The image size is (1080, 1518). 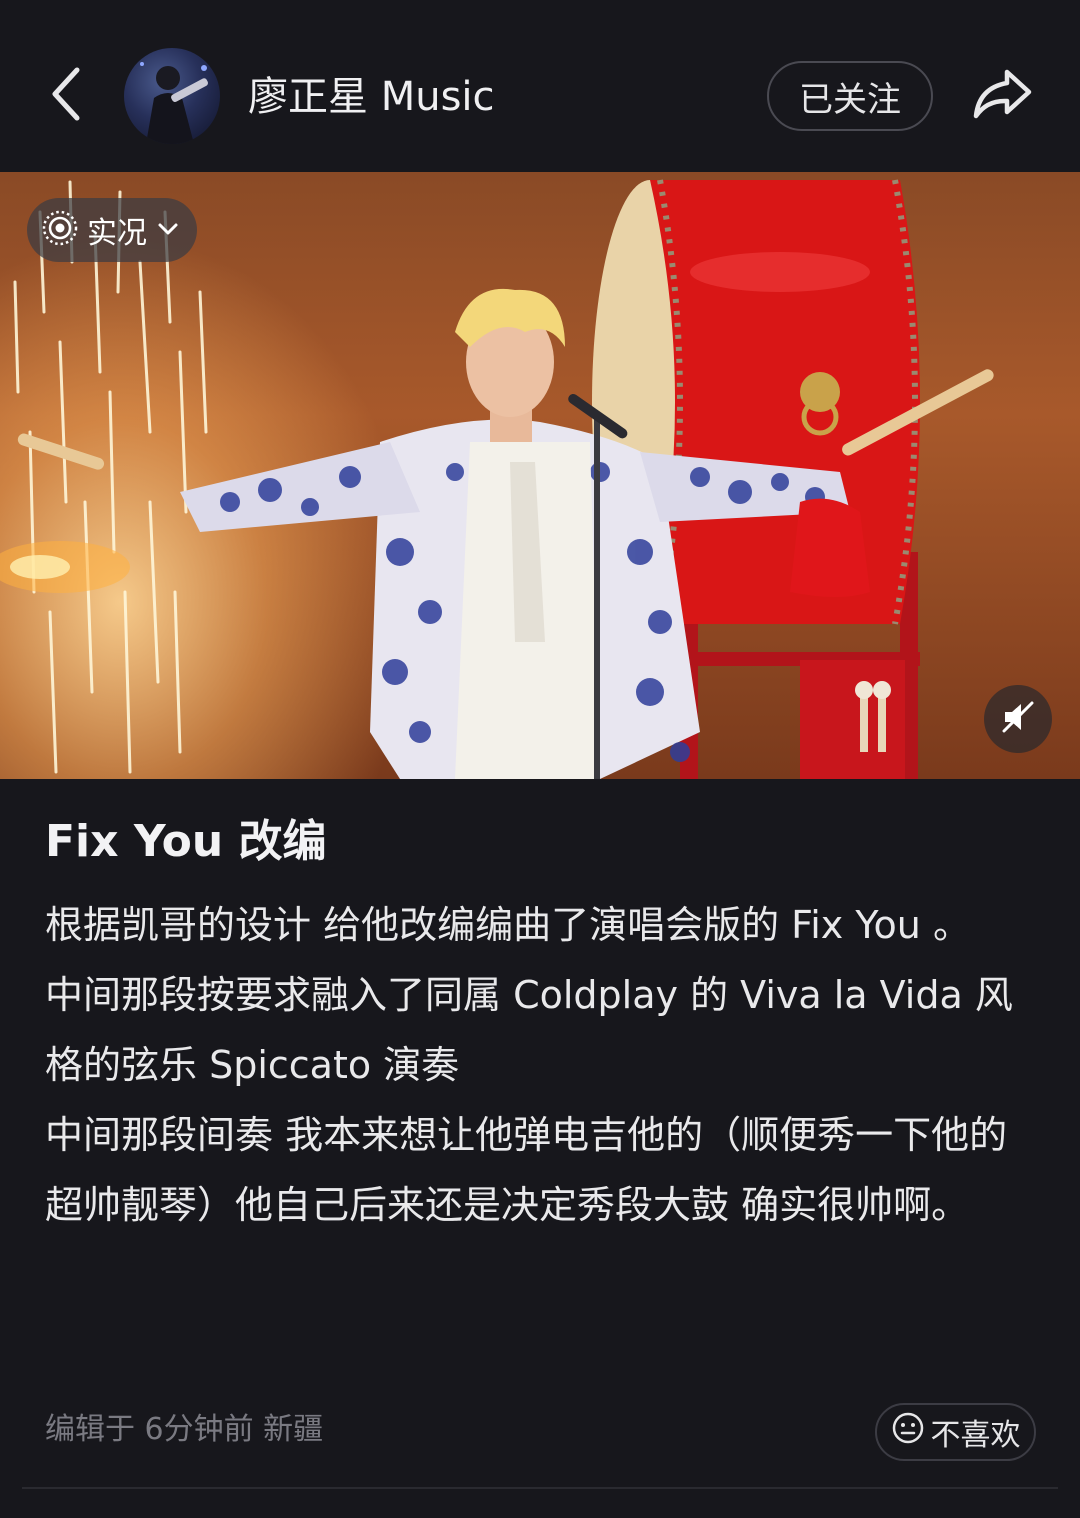 What do you see at coordinates (371, 97) in the screenshot?
I see `author-name: 廖正星 Music` at bounding box center [371, 97].